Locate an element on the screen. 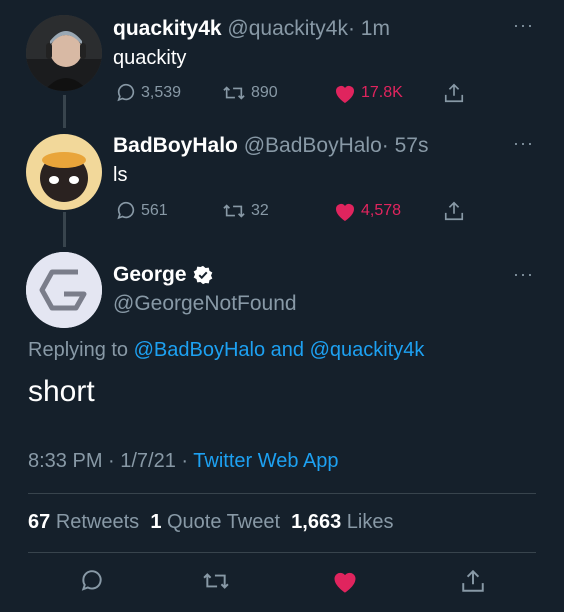 Image resolution: width=564 pixels, height=612 pixels. tweet-header: BadBoyHalo @BadBoyHalo· 57s is located at coordinates (270, 146).